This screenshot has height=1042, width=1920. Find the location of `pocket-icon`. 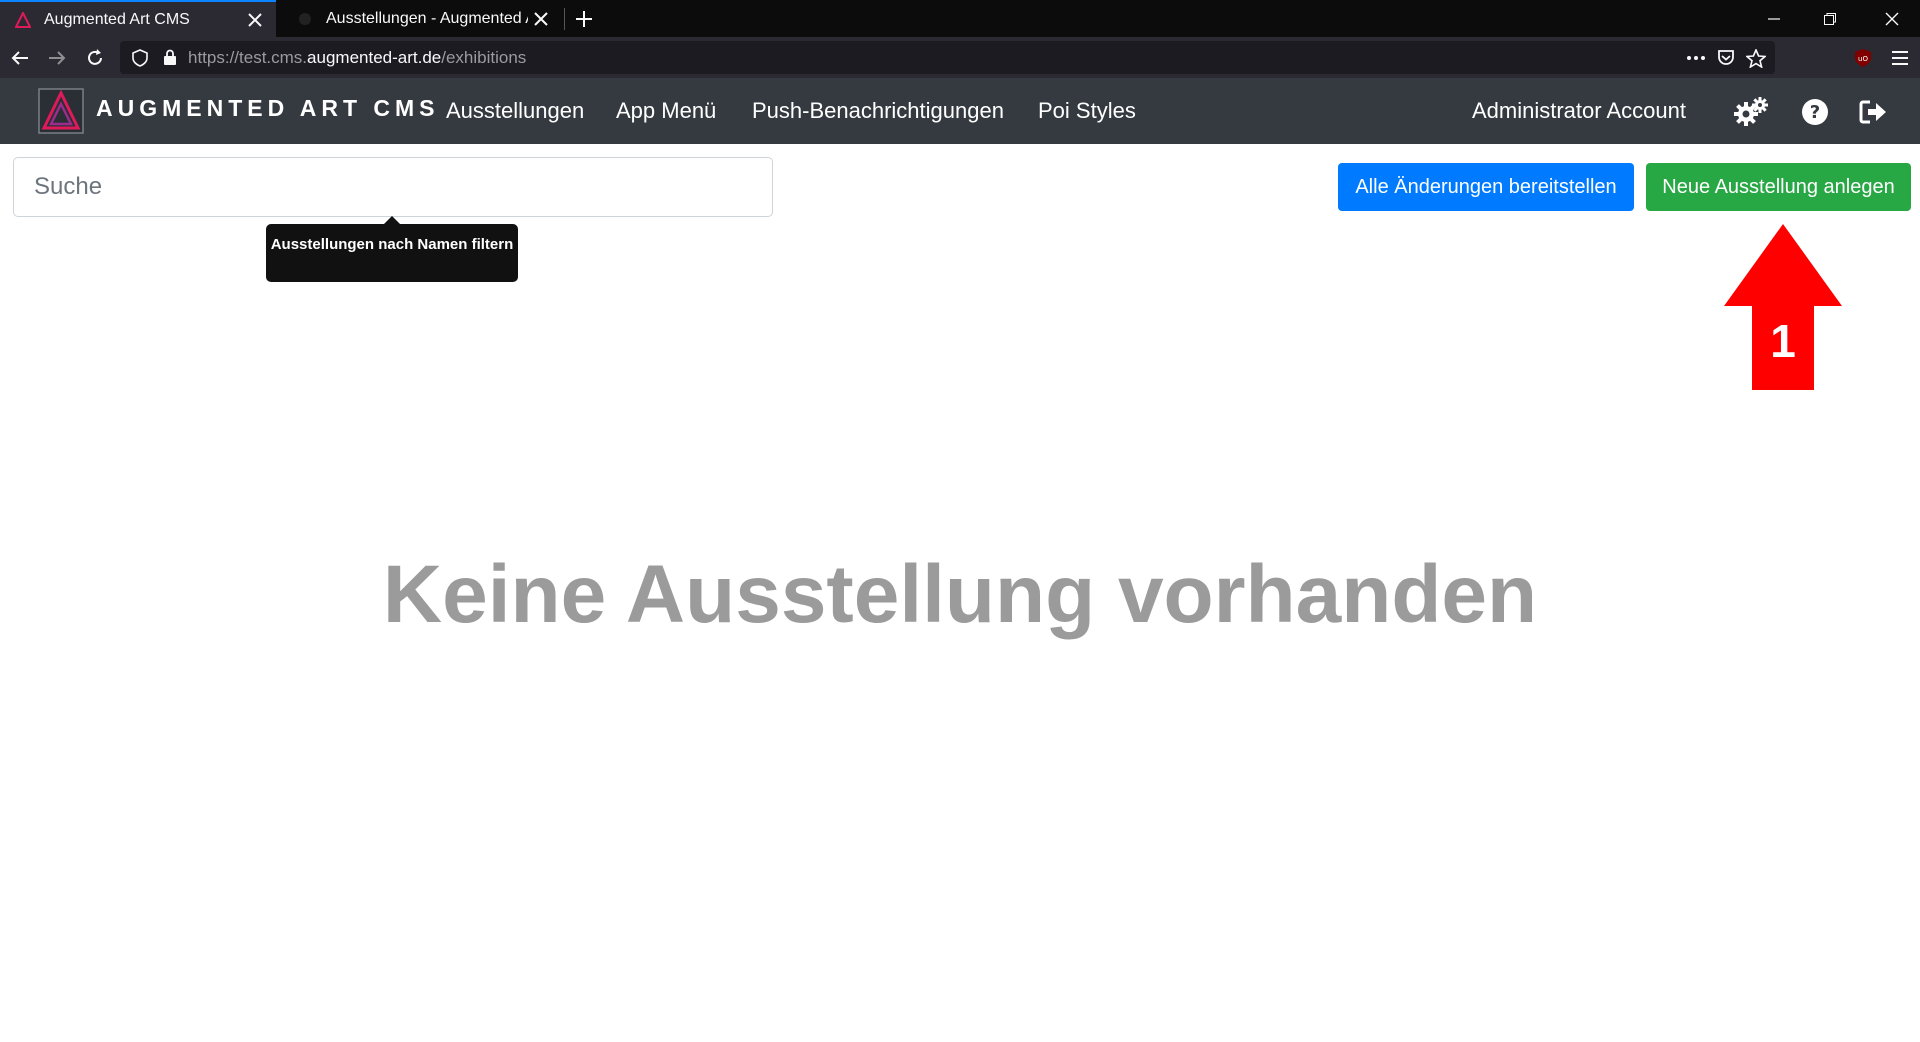

pocket-icon is located at coordinates (1726, 58).